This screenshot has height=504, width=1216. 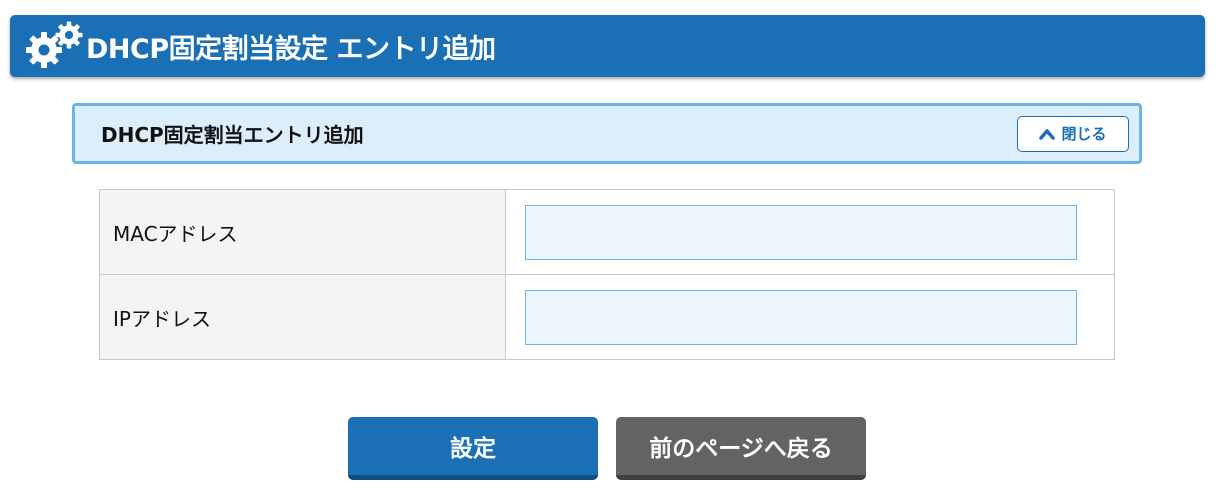 I want to click on close-button: 閉じる, so click(x=1073, y=133).